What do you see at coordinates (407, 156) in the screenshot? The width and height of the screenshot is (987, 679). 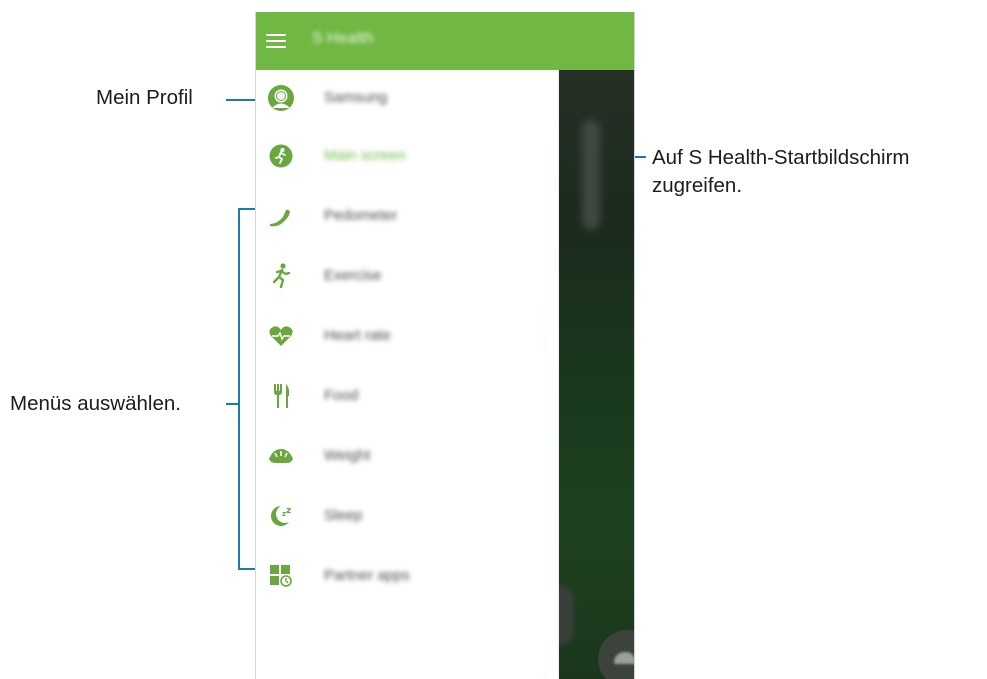 I see `menu-item-main-screen: Main screen` at bounding box center [407, 156].